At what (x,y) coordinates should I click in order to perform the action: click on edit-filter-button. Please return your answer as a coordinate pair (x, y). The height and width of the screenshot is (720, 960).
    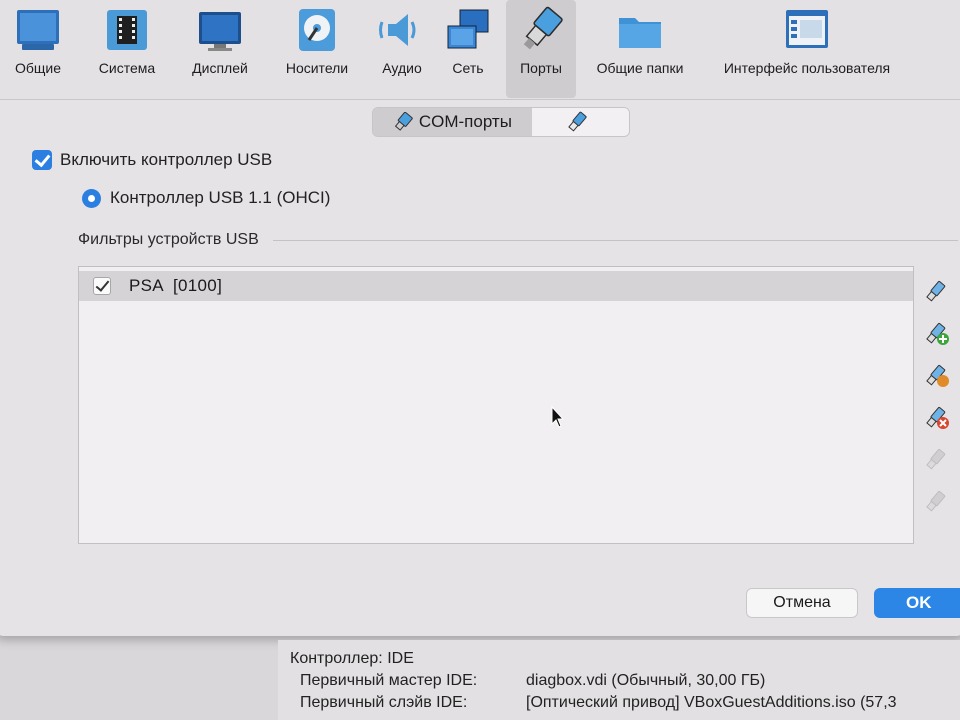
    Looking at the image, I should click on (937, 377).